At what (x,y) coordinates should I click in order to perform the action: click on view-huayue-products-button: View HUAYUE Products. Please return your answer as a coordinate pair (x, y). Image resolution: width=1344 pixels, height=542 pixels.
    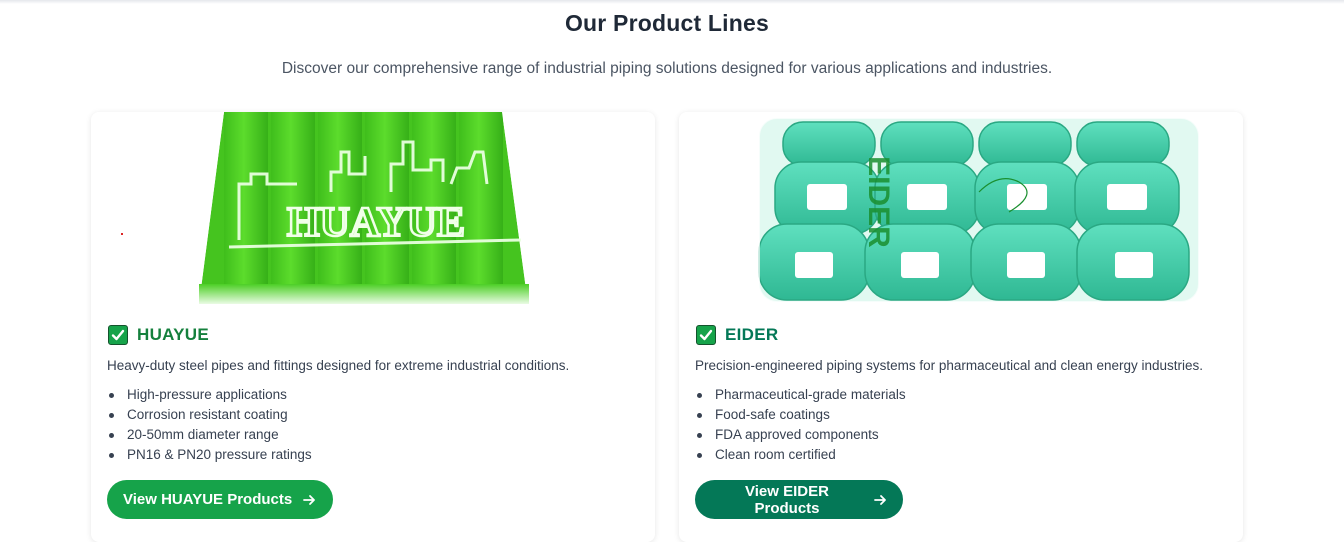
    Looking at the image, I should click on (220, 499).